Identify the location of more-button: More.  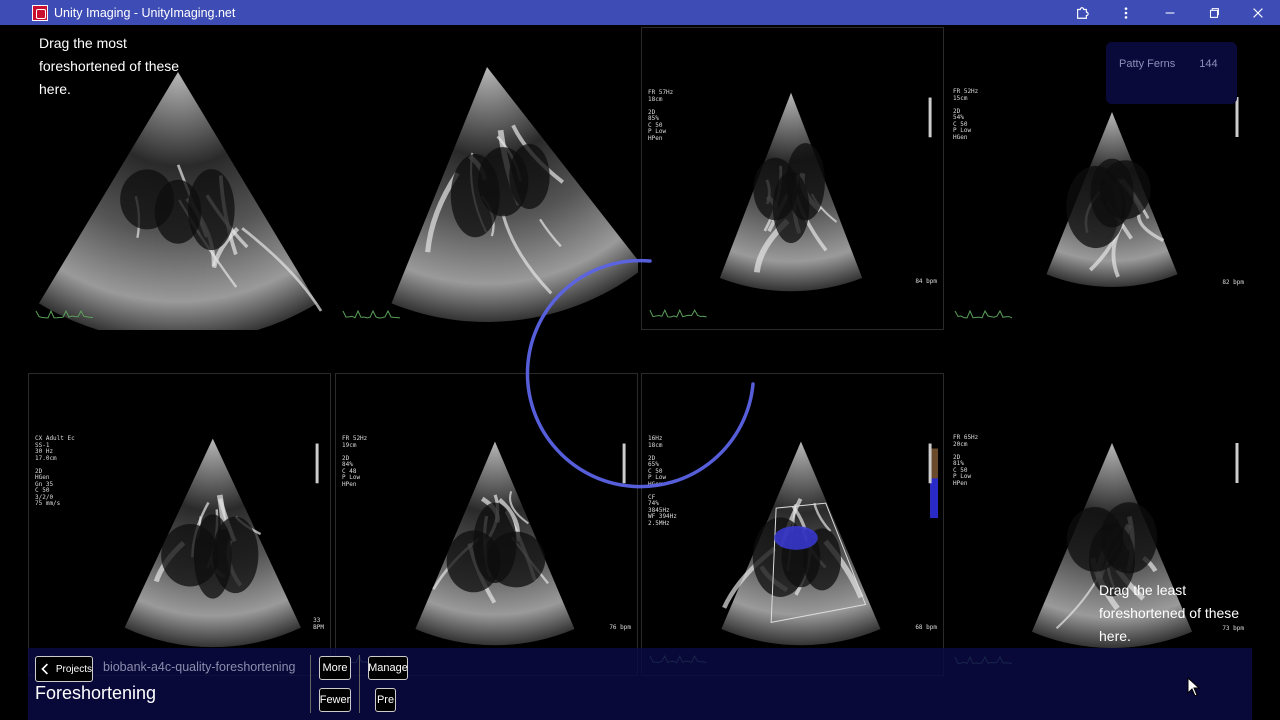
(335, 668).